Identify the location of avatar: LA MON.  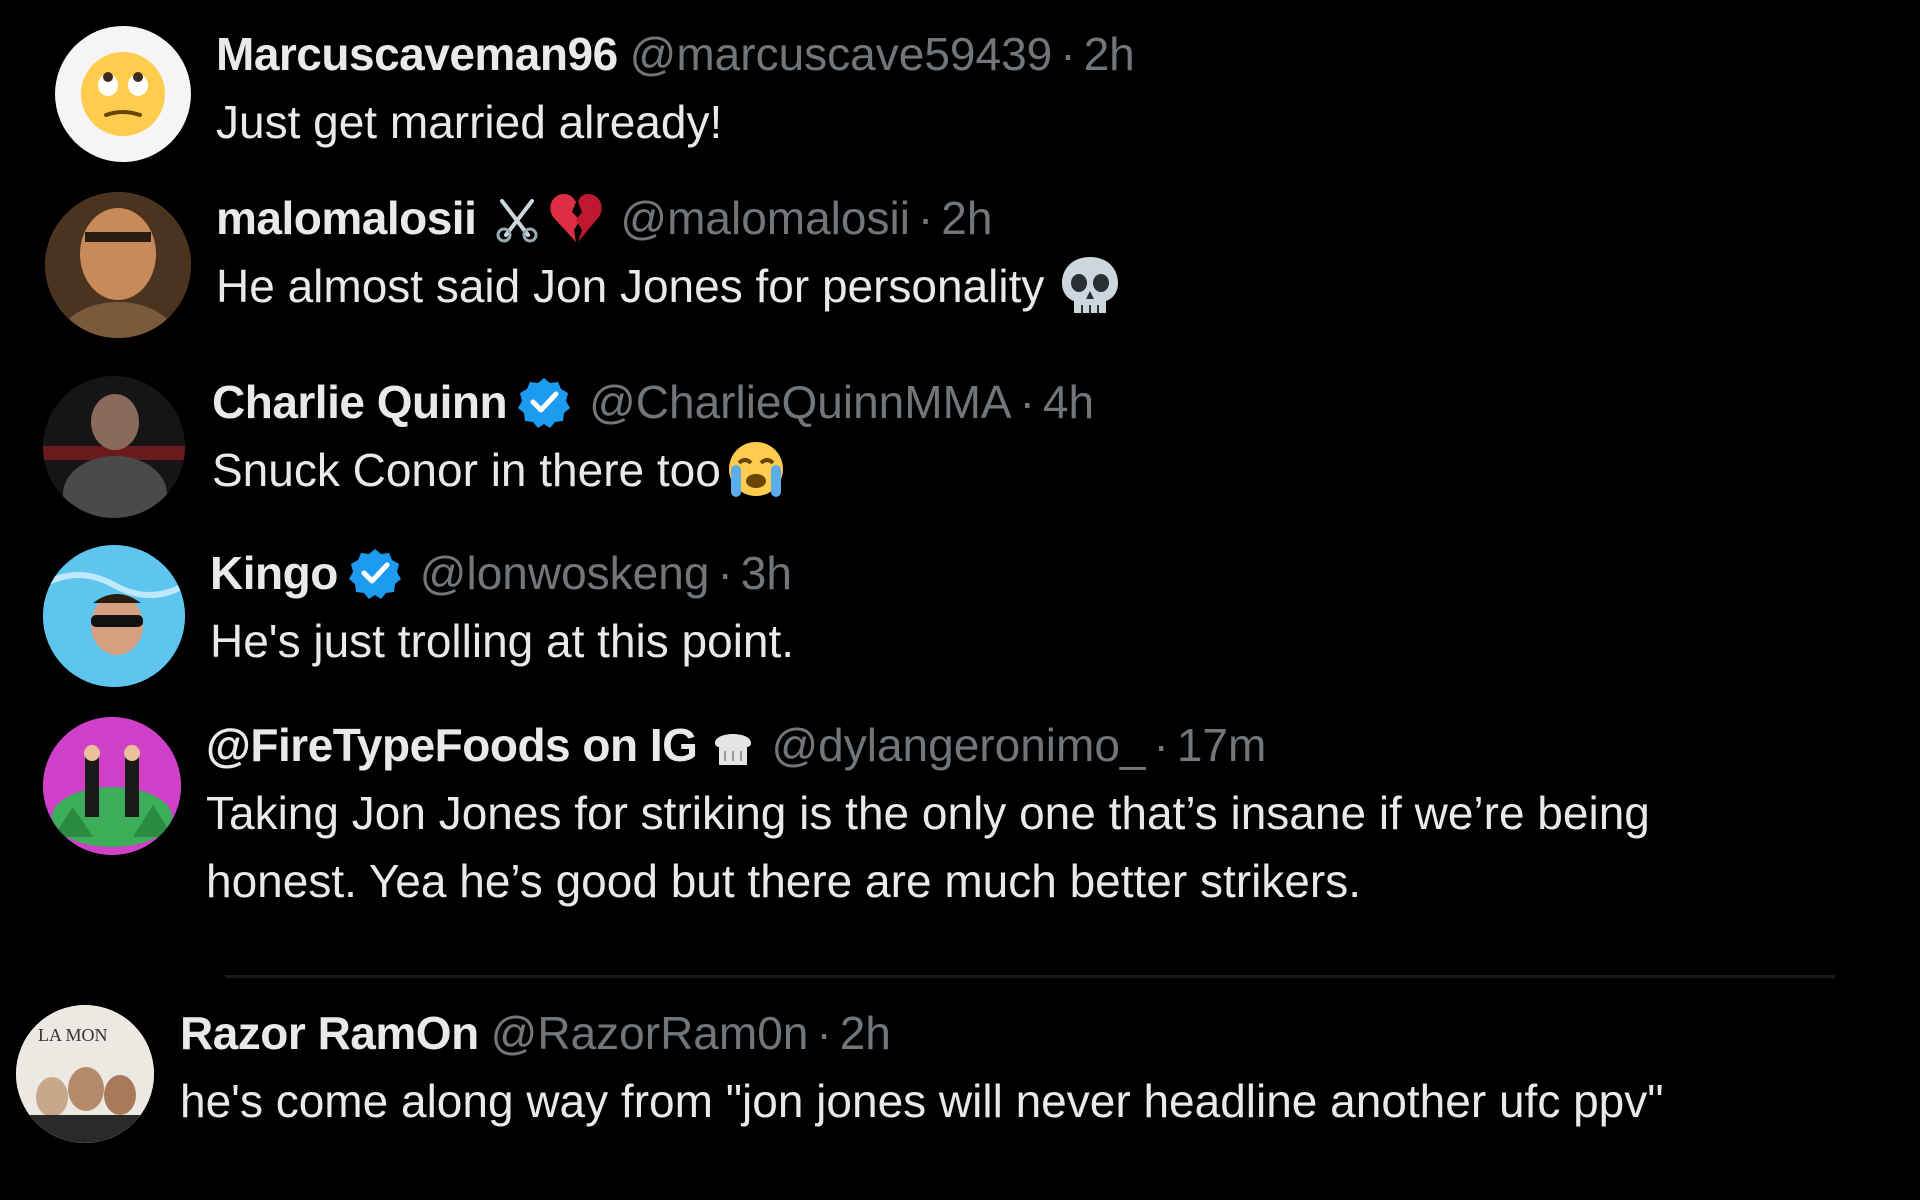
(85, 1074).